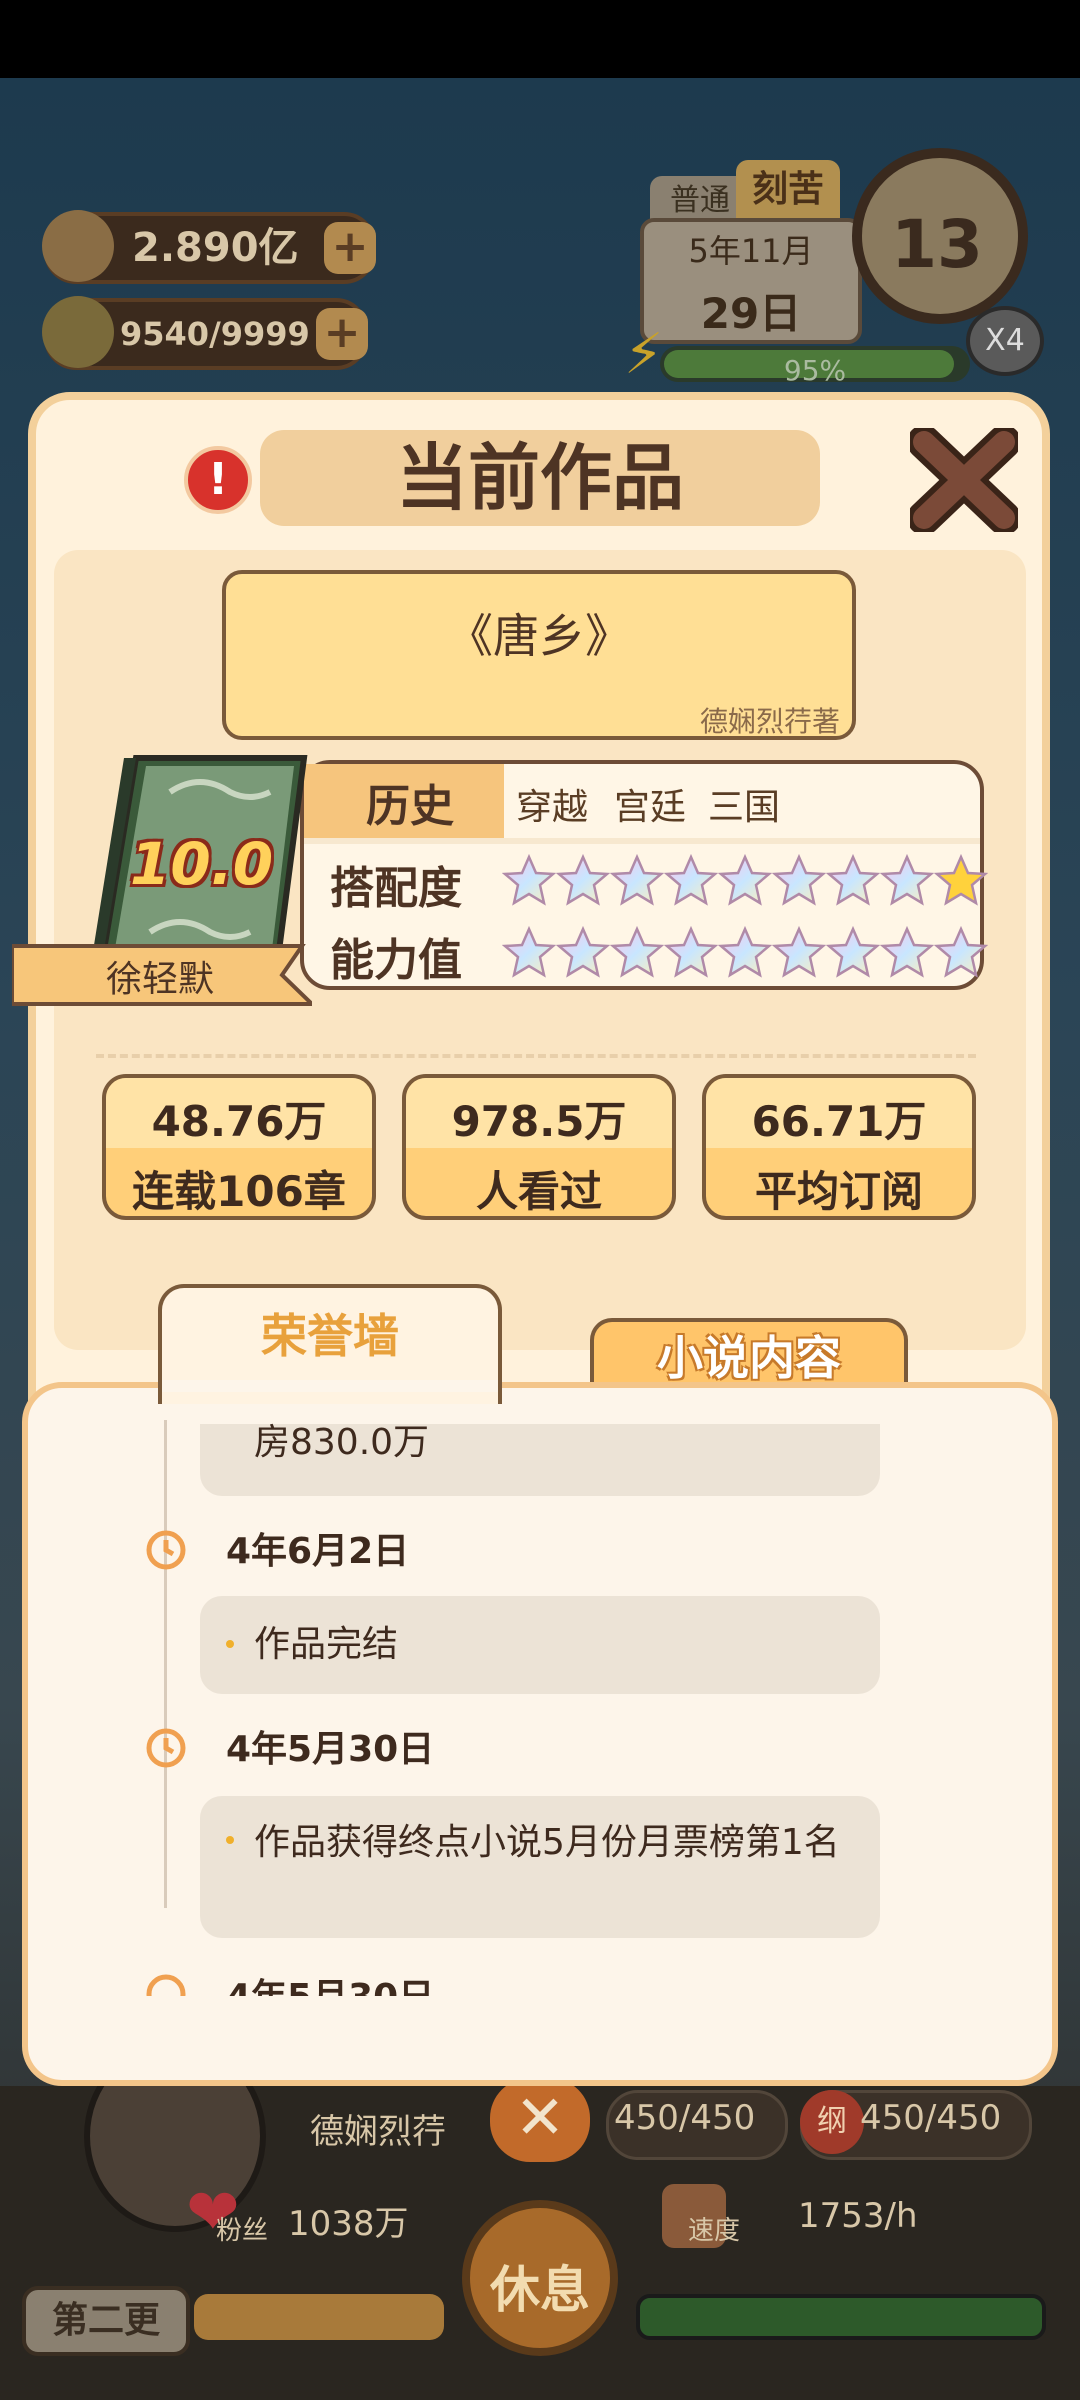 This screenshot has width=1080, height=2400. What do you see at coordinates (106, 2321) in the screenshot?
I see `chapter-button: 第二更` at bounding box center [106, 2321].